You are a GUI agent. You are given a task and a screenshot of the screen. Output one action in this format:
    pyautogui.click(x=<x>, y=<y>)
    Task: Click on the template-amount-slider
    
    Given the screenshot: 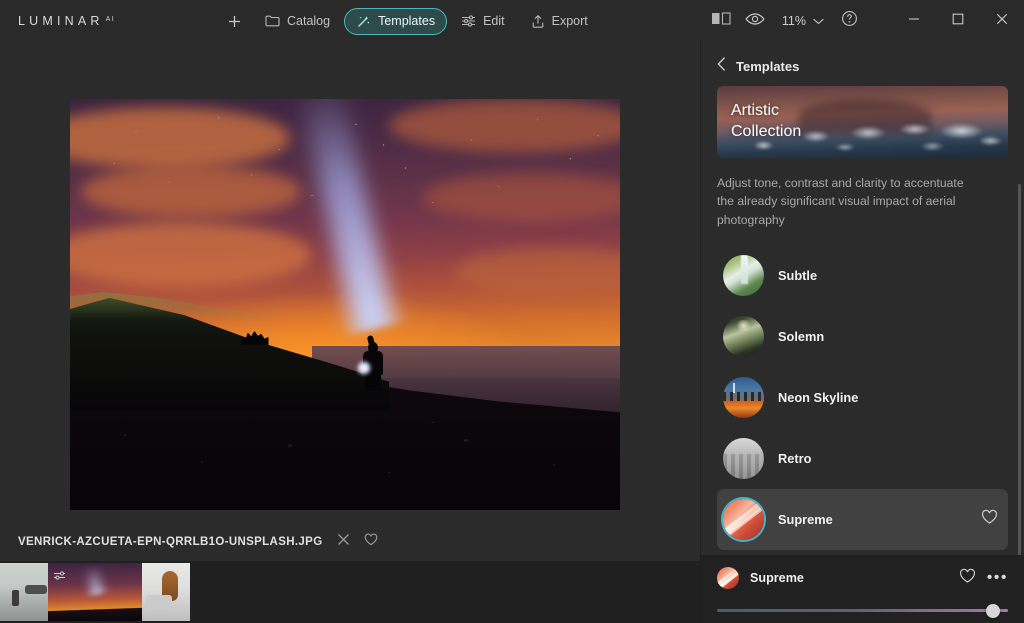 What is the action you would take?
    pyautogui.click(x=862, y=611)
    